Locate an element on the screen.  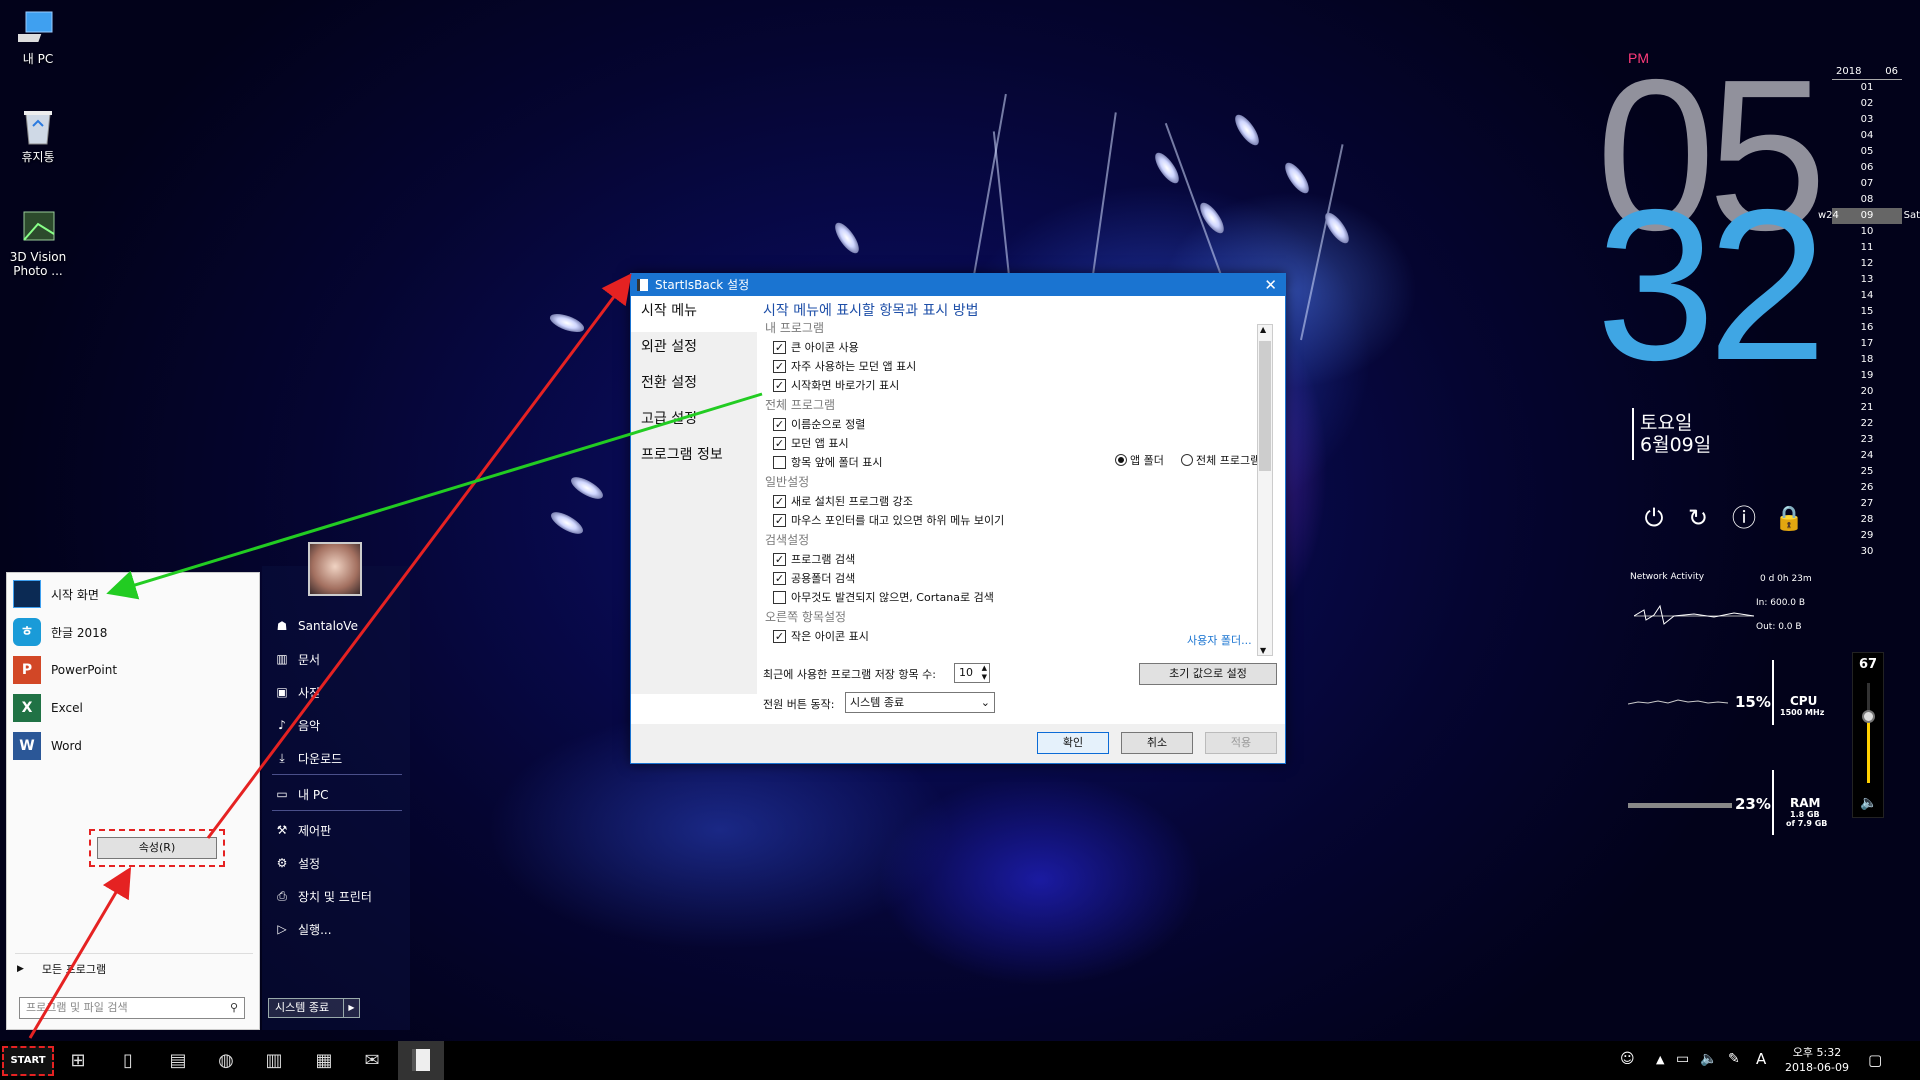
pen-icon: ✎ is located at coordinates (1734, 1059).